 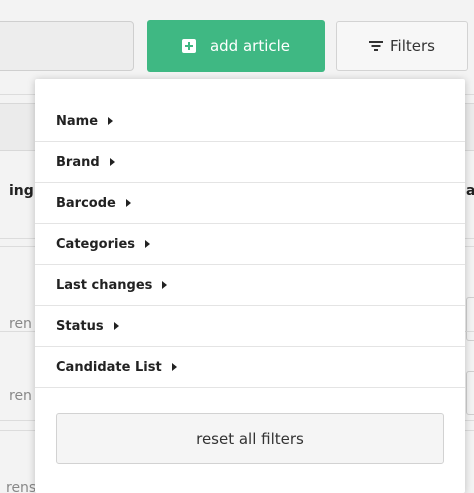 I want to click on filters-button: Filters, so click(x=402, y=46).